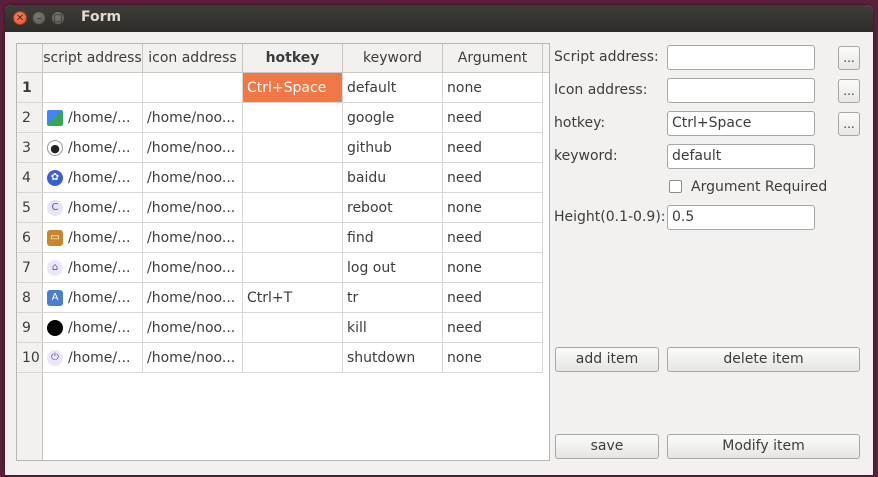 The image size is (878, 477). I want to click on modify-item-button: Modify item, so click(763, 446).